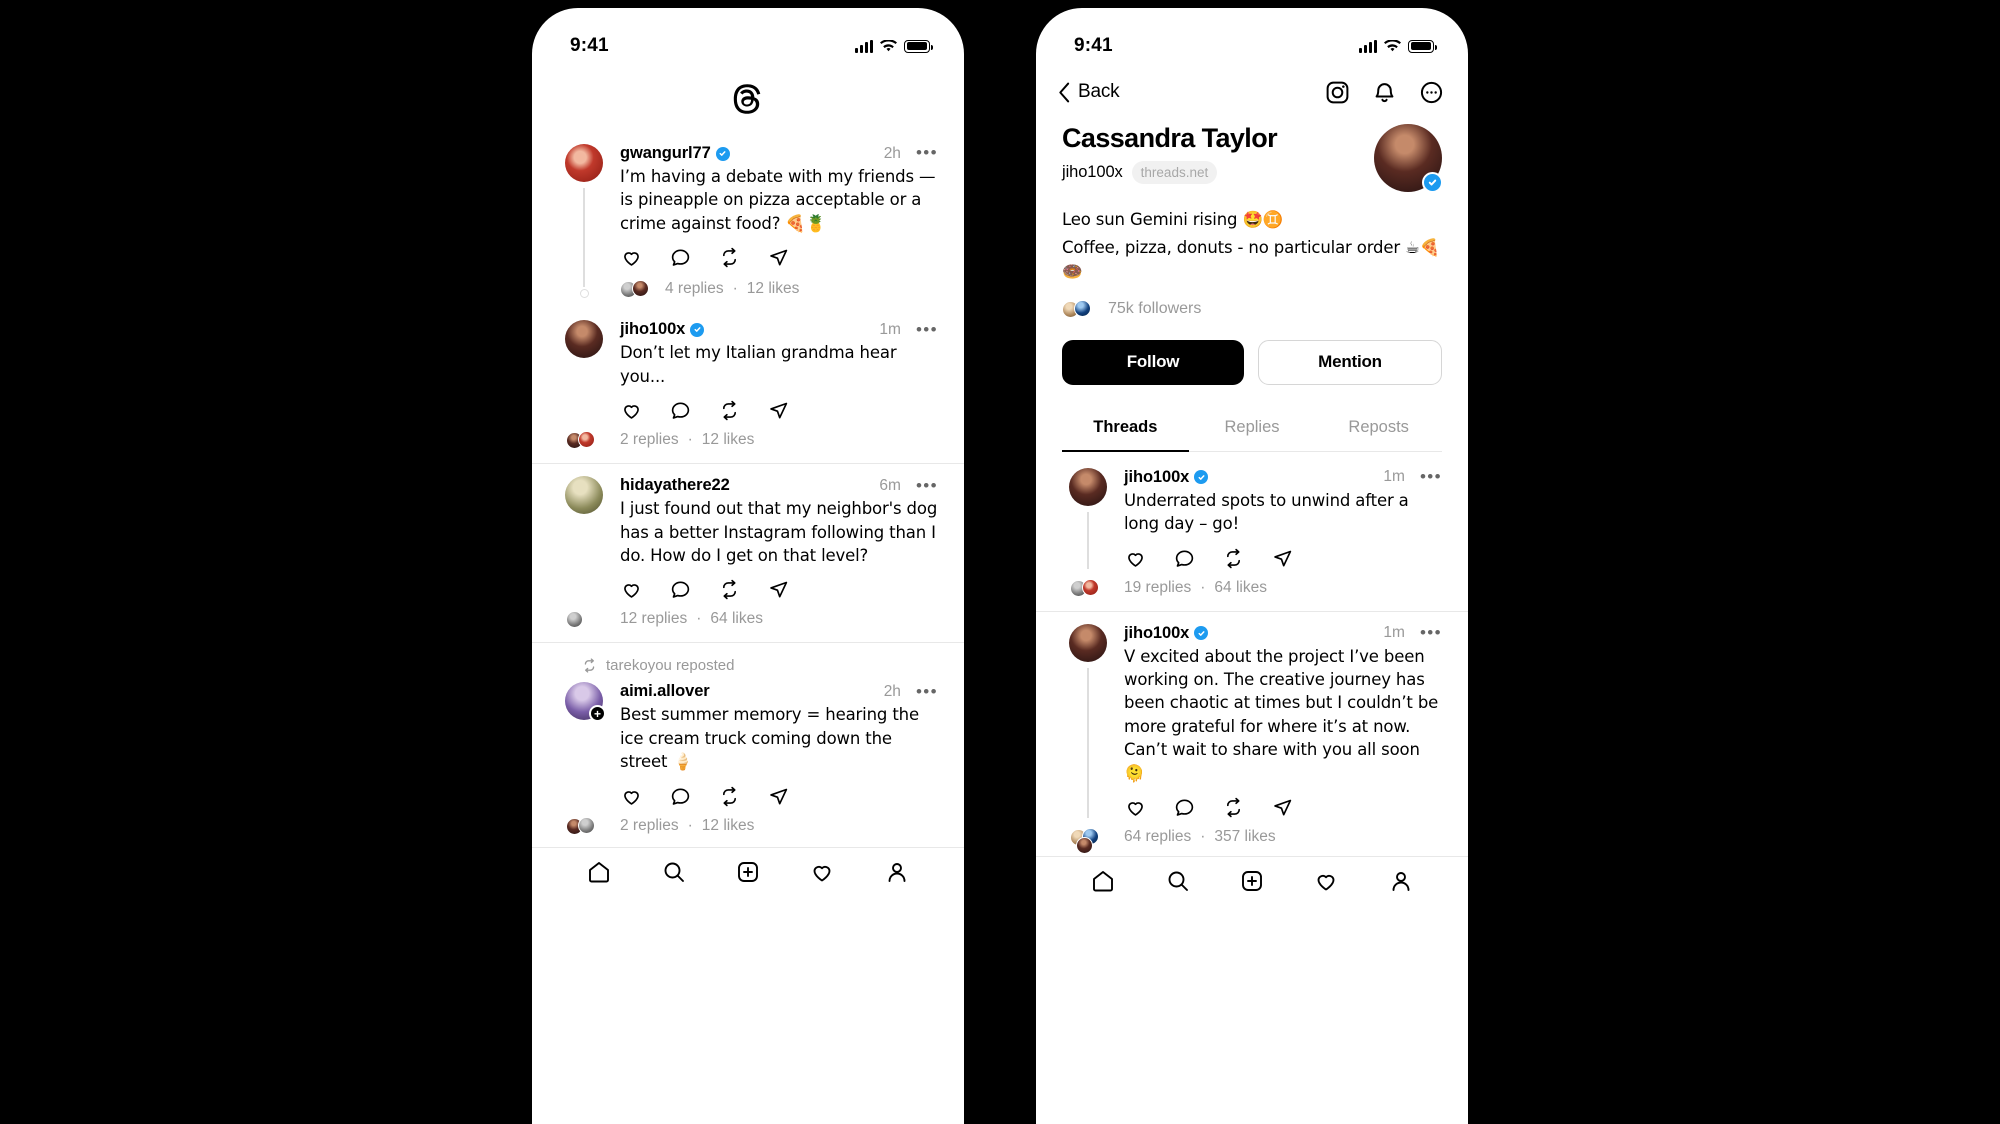 The width and height of the screenshot is (2000, 1124). Describe the element at coordinates (1337, 92) in the screenshot. I see `instagram-icon` at that location.